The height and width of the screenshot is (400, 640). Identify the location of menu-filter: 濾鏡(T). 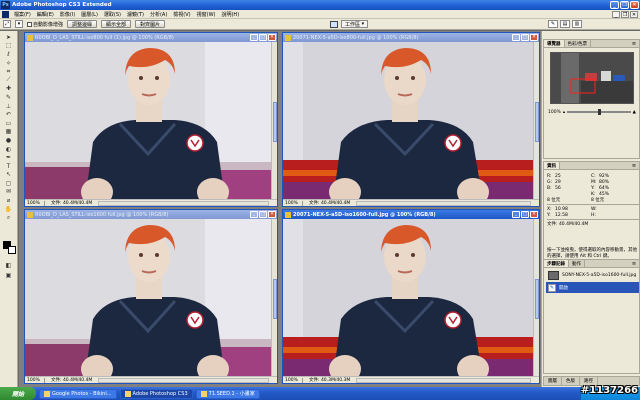
(135, 14).